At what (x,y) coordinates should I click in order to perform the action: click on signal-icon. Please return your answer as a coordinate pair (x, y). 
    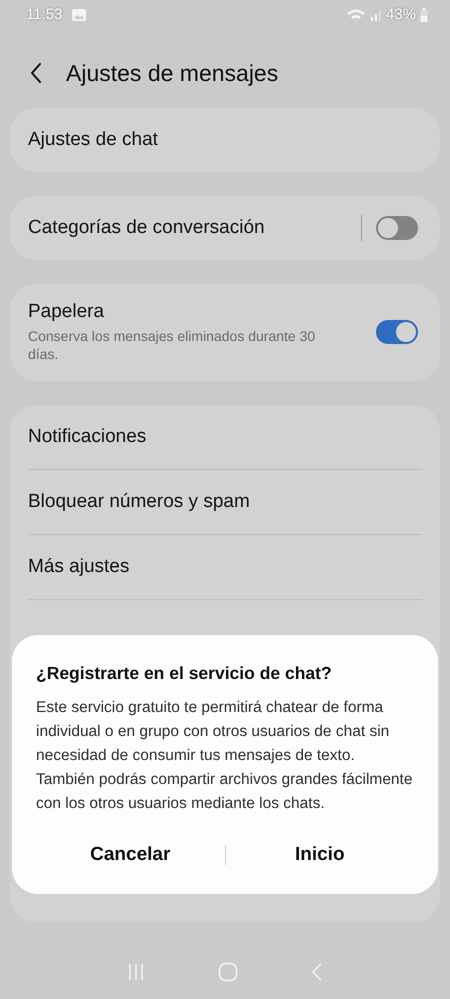
    Looking at the image, I should click on (376, 14).